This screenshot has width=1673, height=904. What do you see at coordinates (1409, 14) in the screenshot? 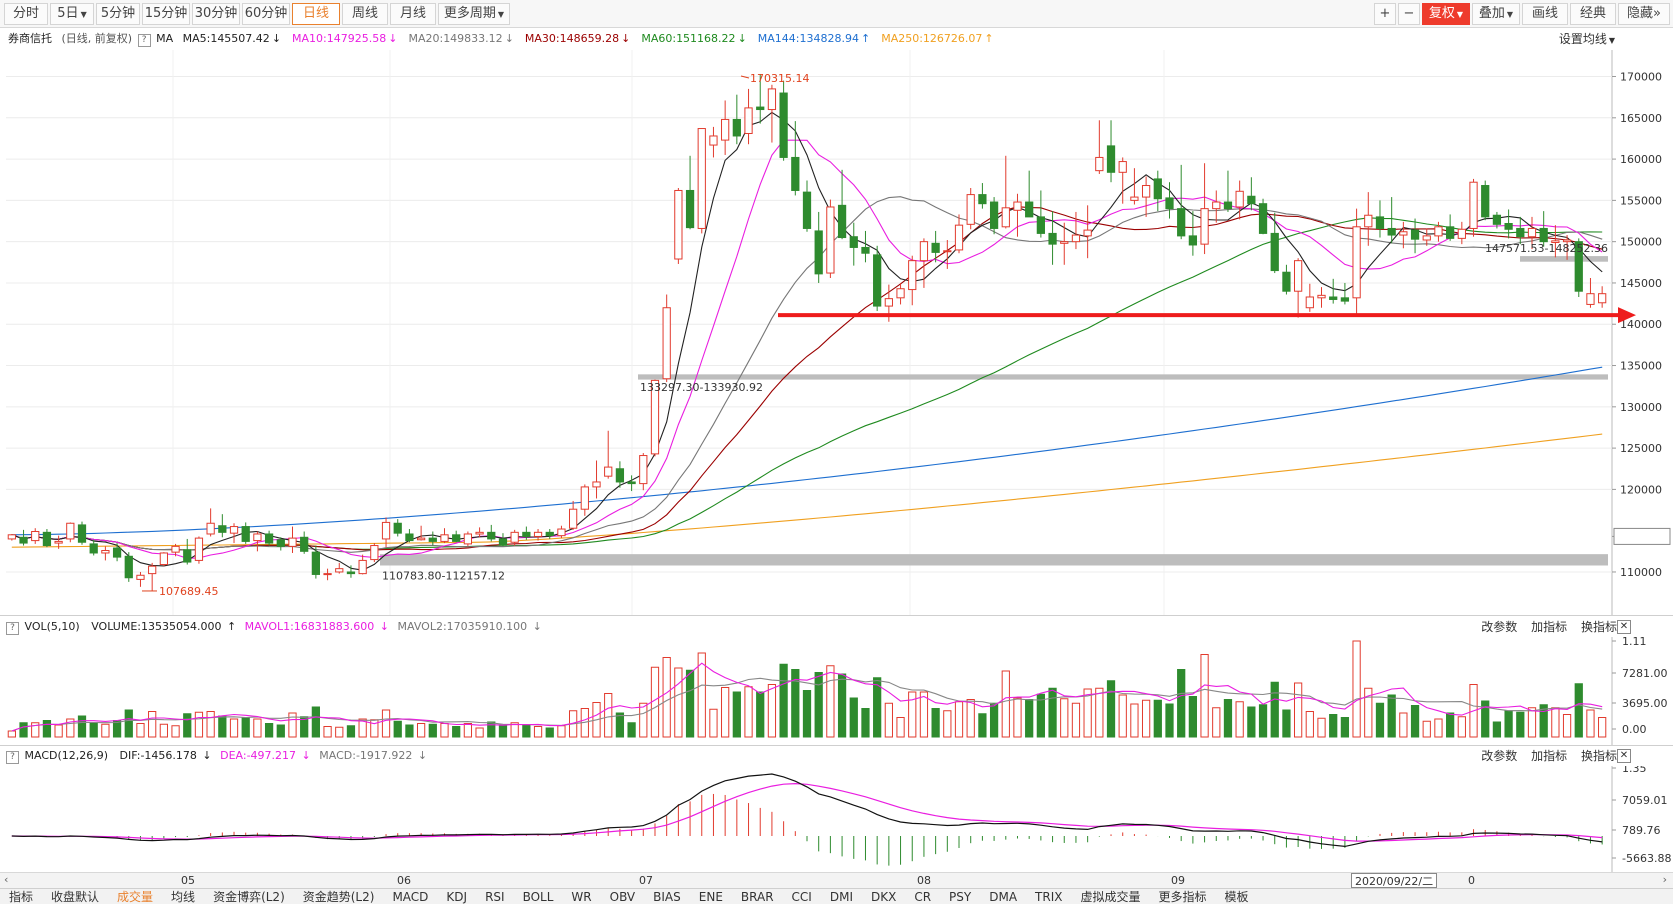
I see `zoom-out-button: −` at bounding box center [1409, 14].